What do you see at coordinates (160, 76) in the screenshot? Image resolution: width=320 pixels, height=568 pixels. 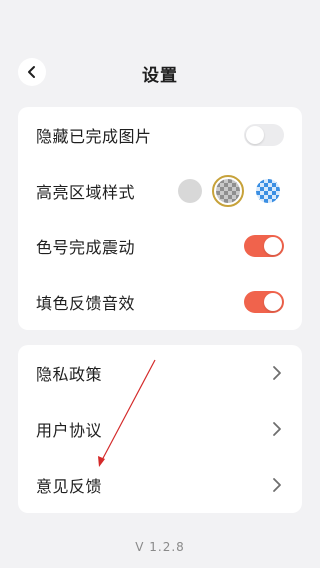 I see `page-title: 设置` at bounding box center [160, 76].